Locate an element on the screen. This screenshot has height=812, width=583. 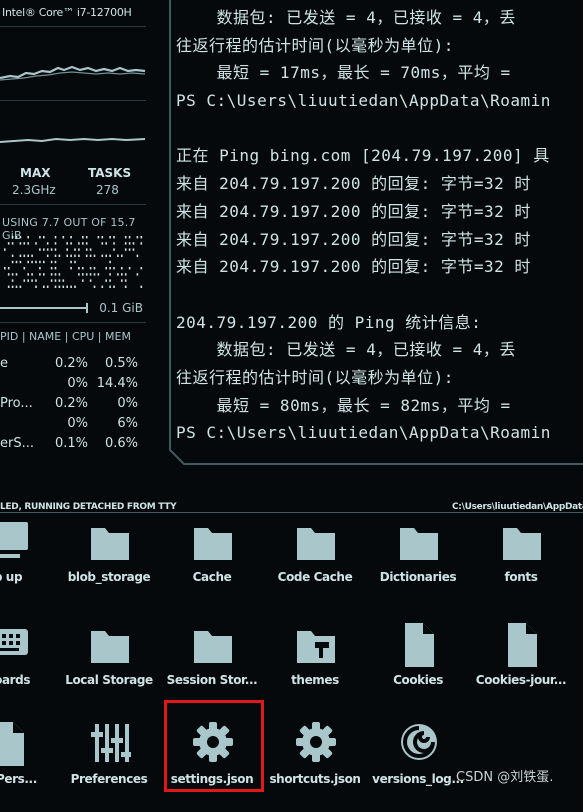
terminal-line: 数据包: 已发送 = 4，已接收 = 4，丢 is located at coordinates (346, 350).